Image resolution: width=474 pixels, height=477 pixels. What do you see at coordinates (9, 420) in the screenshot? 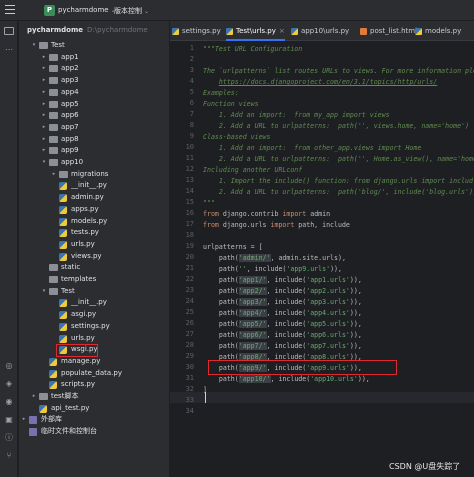
I see `terminal-icon: ▣` at bounding box center [9, 420].